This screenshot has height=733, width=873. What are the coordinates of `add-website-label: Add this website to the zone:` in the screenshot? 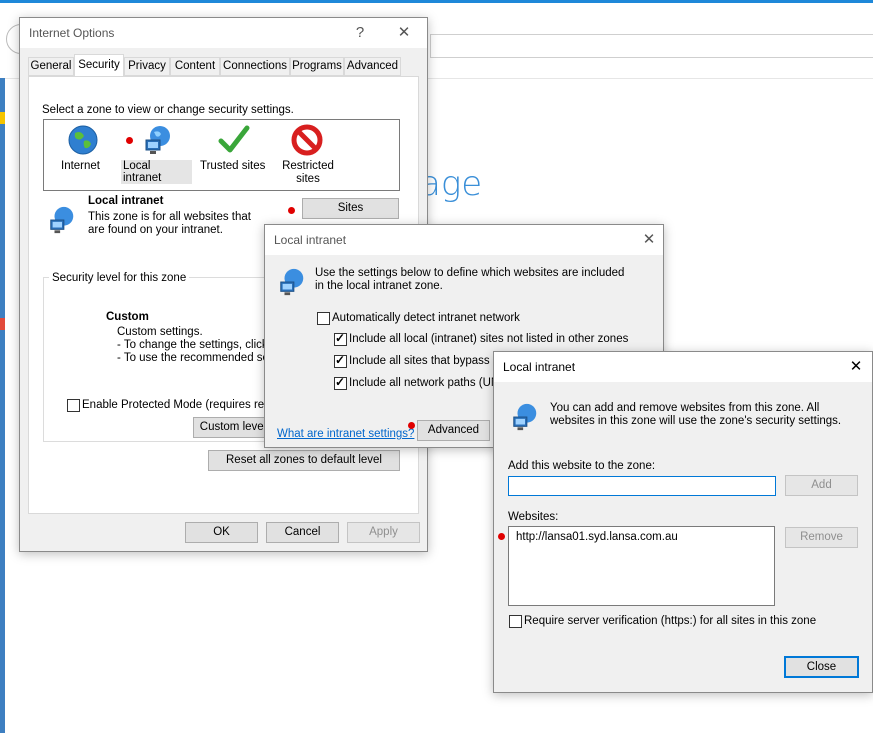 It's located at (582, 466).